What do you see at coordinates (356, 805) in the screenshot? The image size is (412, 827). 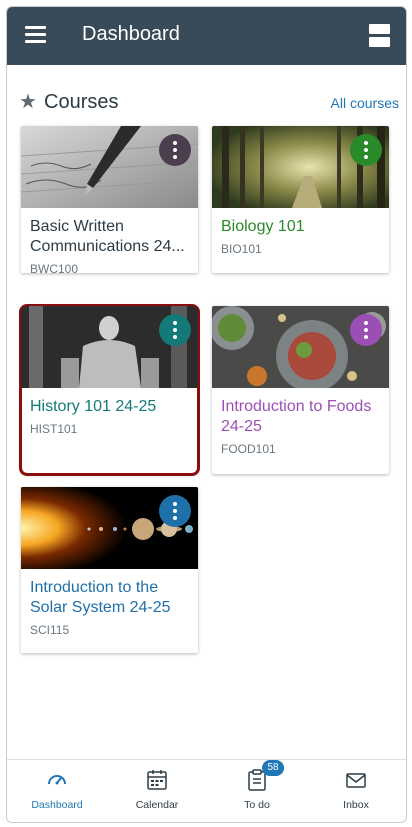 I see `tab-inbox-label: Inbox` at bounding box center [356, 805].